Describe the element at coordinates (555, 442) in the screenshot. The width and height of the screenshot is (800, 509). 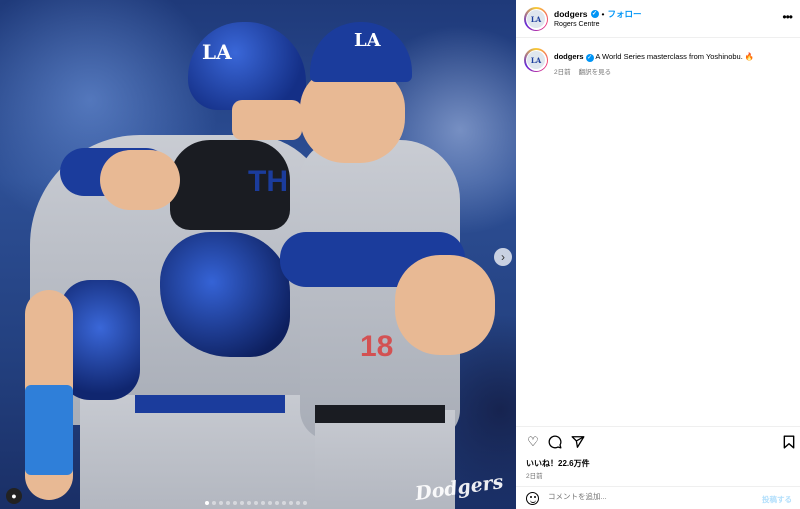
I see `comment-icon` at that location.